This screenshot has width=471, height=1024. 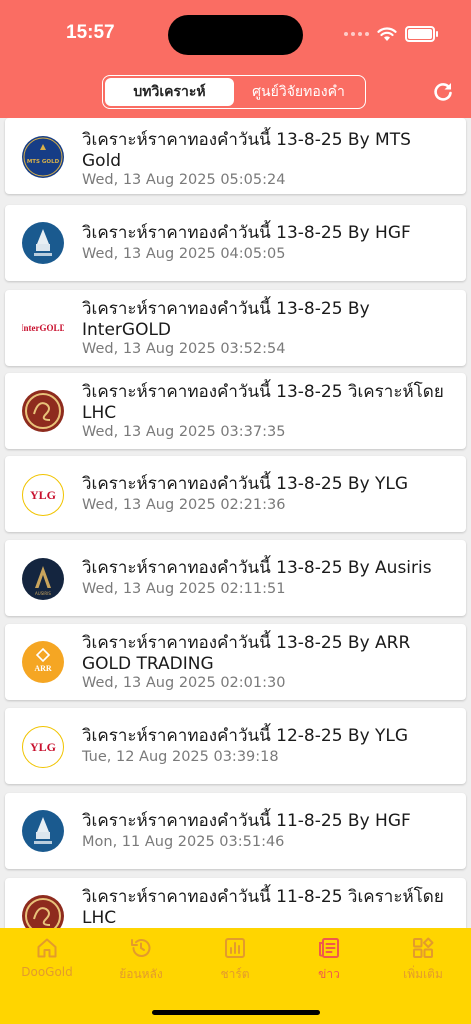 What do you see at coordinates (43, 157) in the screenshot?
I see `mts-gold-logo: MTS GOLD` at bounding box center [43, 157].